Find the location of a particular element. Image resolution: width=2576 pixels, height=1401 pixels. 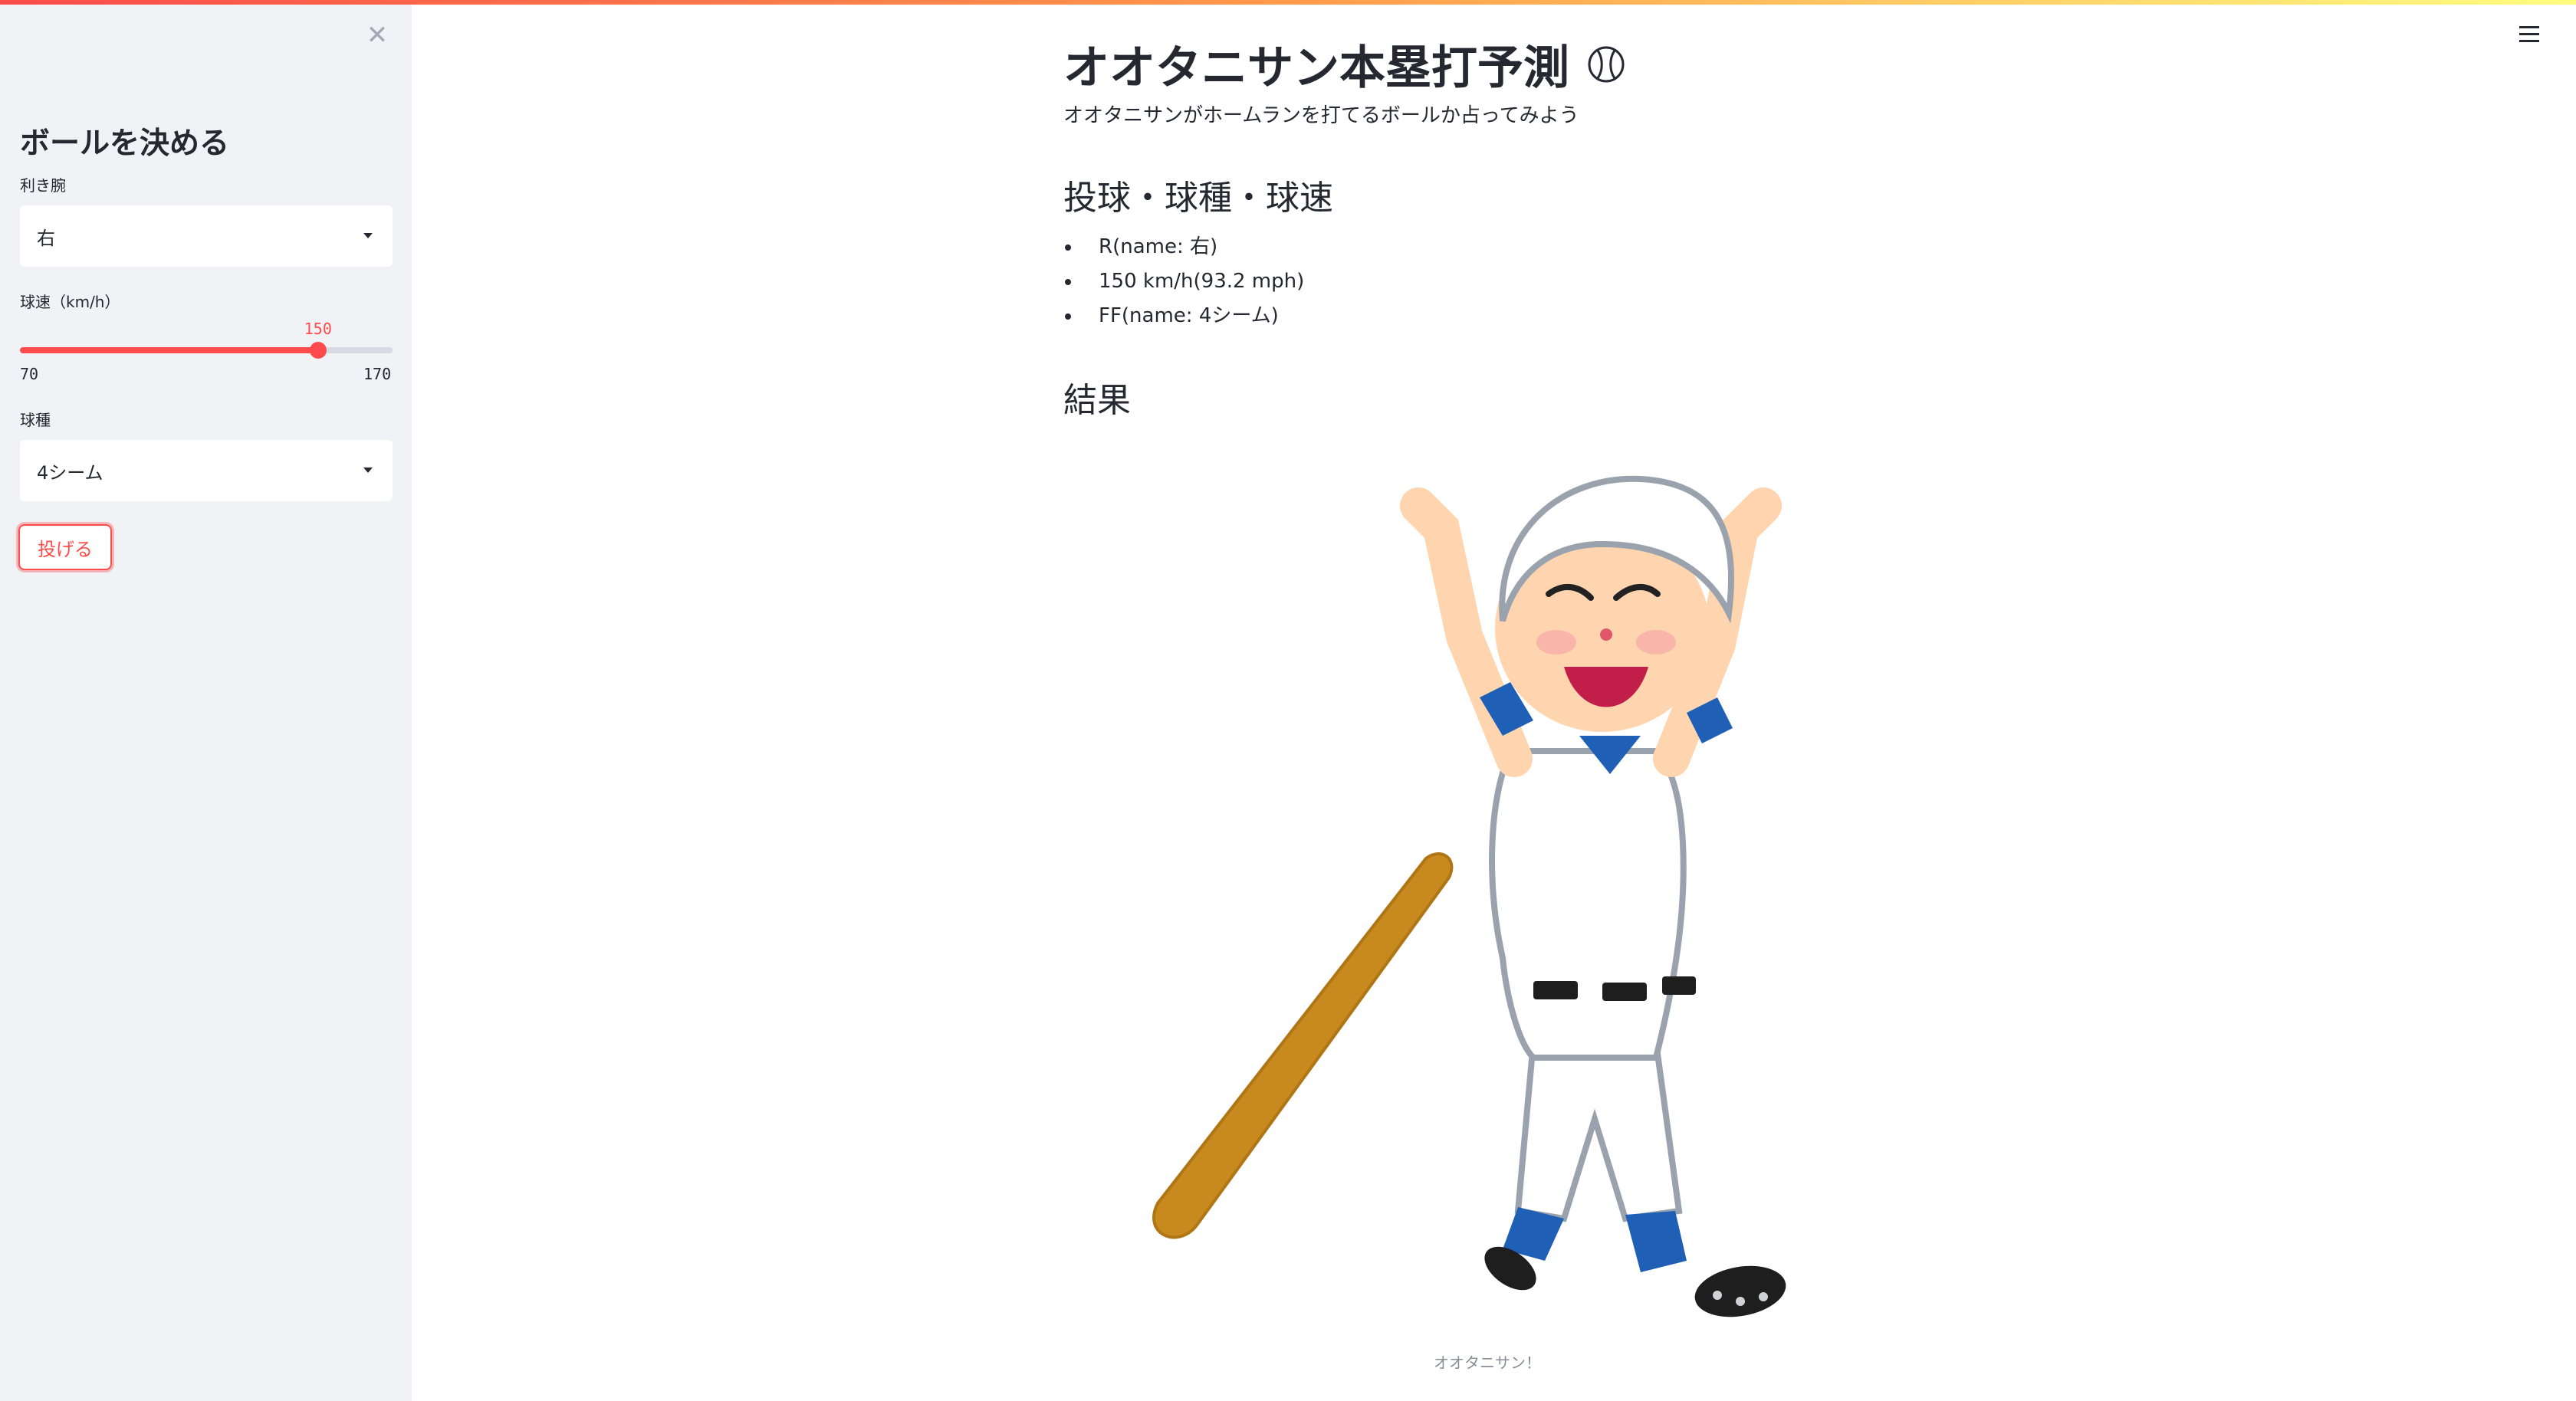

handedness-label: 利き腕 is located at coordinates (43, 185).